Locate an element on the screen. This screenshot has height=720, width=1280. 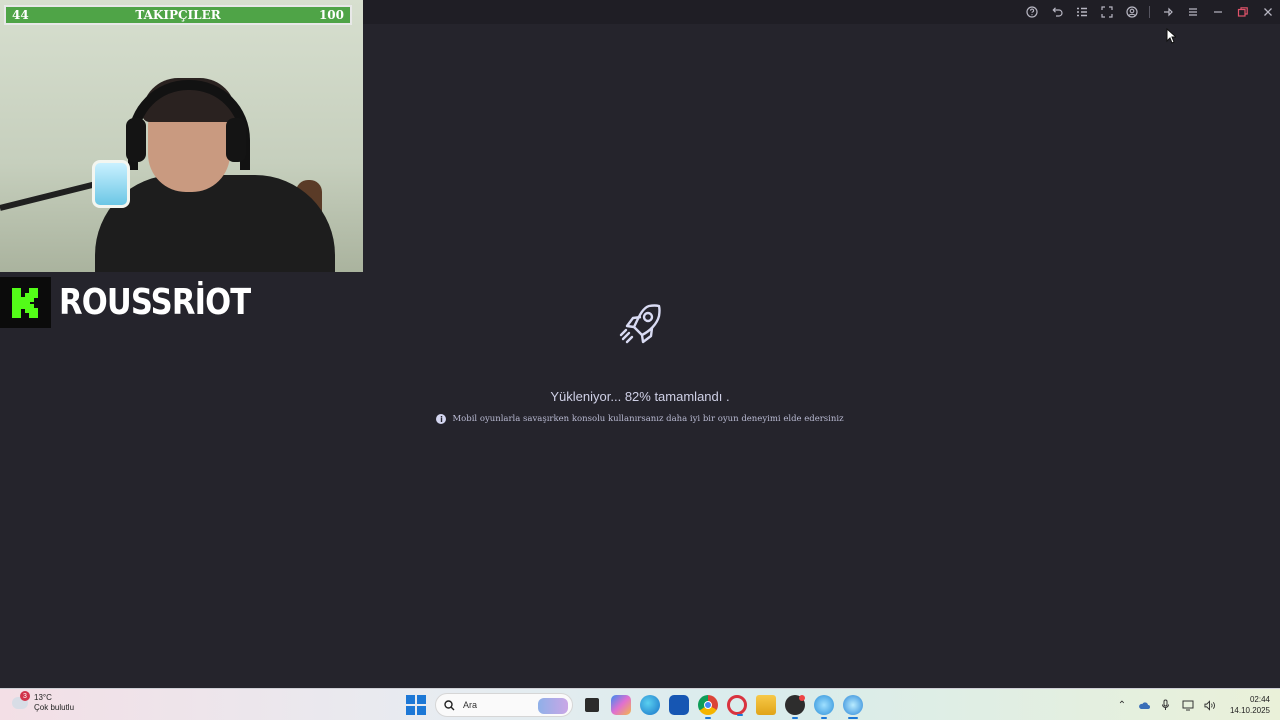
weather-condition: Çok bulutlu is located at coordinates (54, 707).